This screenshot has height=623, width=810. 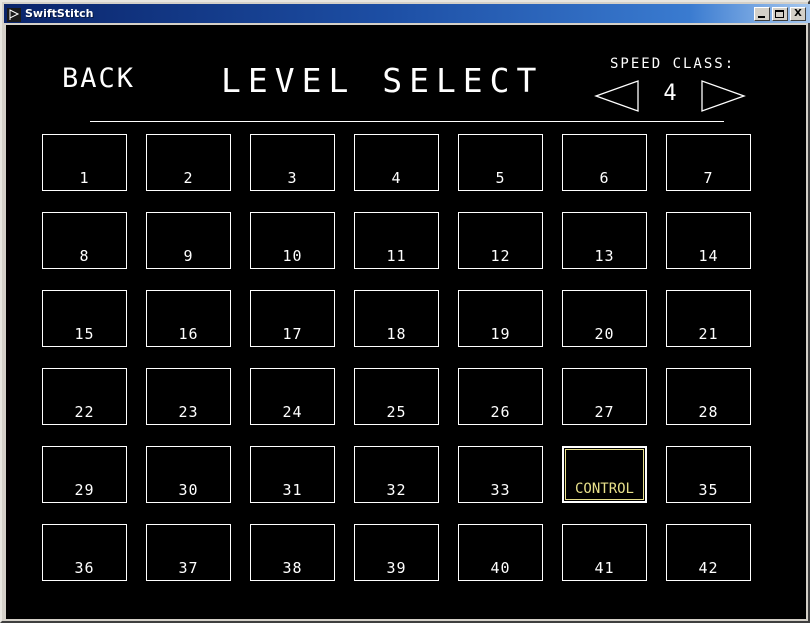 What do you see at coordinates (84, 552) in the screenshot?
I see `level-cell: 36` at bounding box center [84, 552].